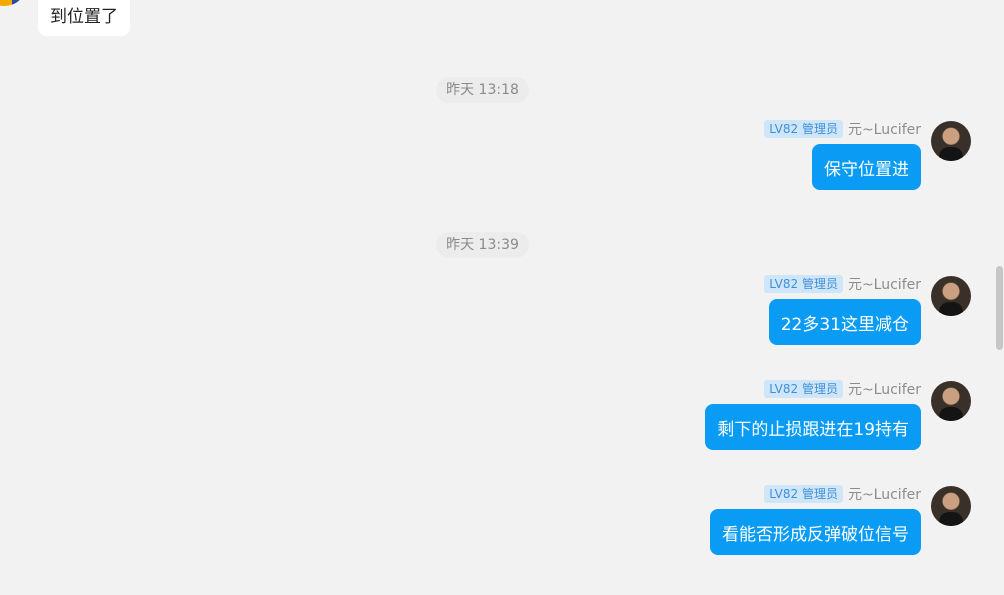 The image size is (1004, 595). What do you see at coordinates (482, 245) in the screenshot?
I see `timestamp: 昨天 13:39` at bounding box center [482, 245].